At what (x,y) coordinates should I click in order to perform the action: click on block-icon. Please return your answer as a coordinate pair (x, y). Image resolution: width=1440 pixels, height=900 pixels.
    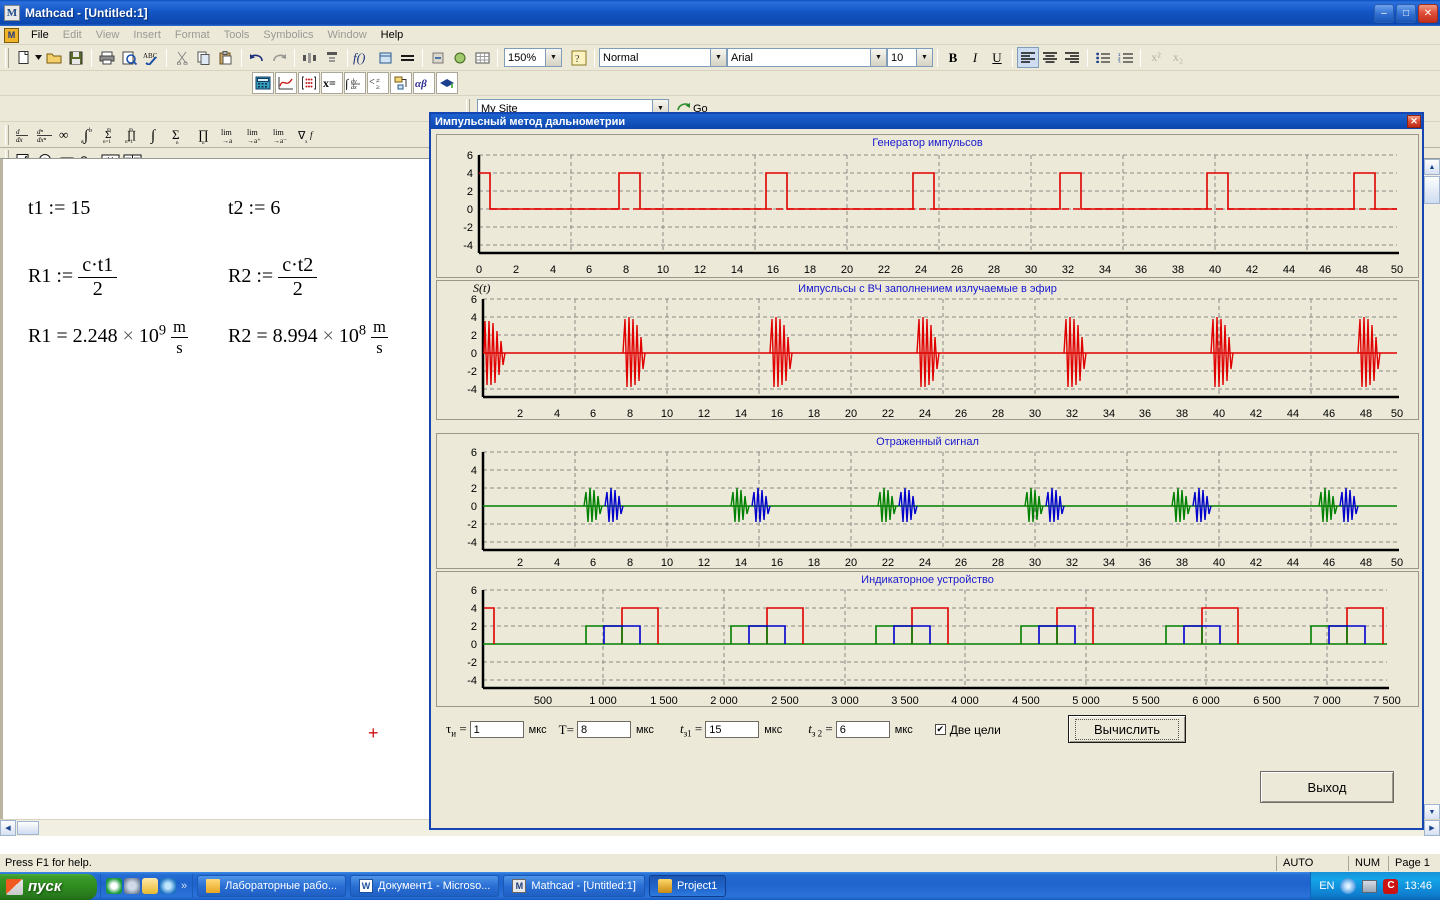
    Looking at the image, I should click on (132, 886).